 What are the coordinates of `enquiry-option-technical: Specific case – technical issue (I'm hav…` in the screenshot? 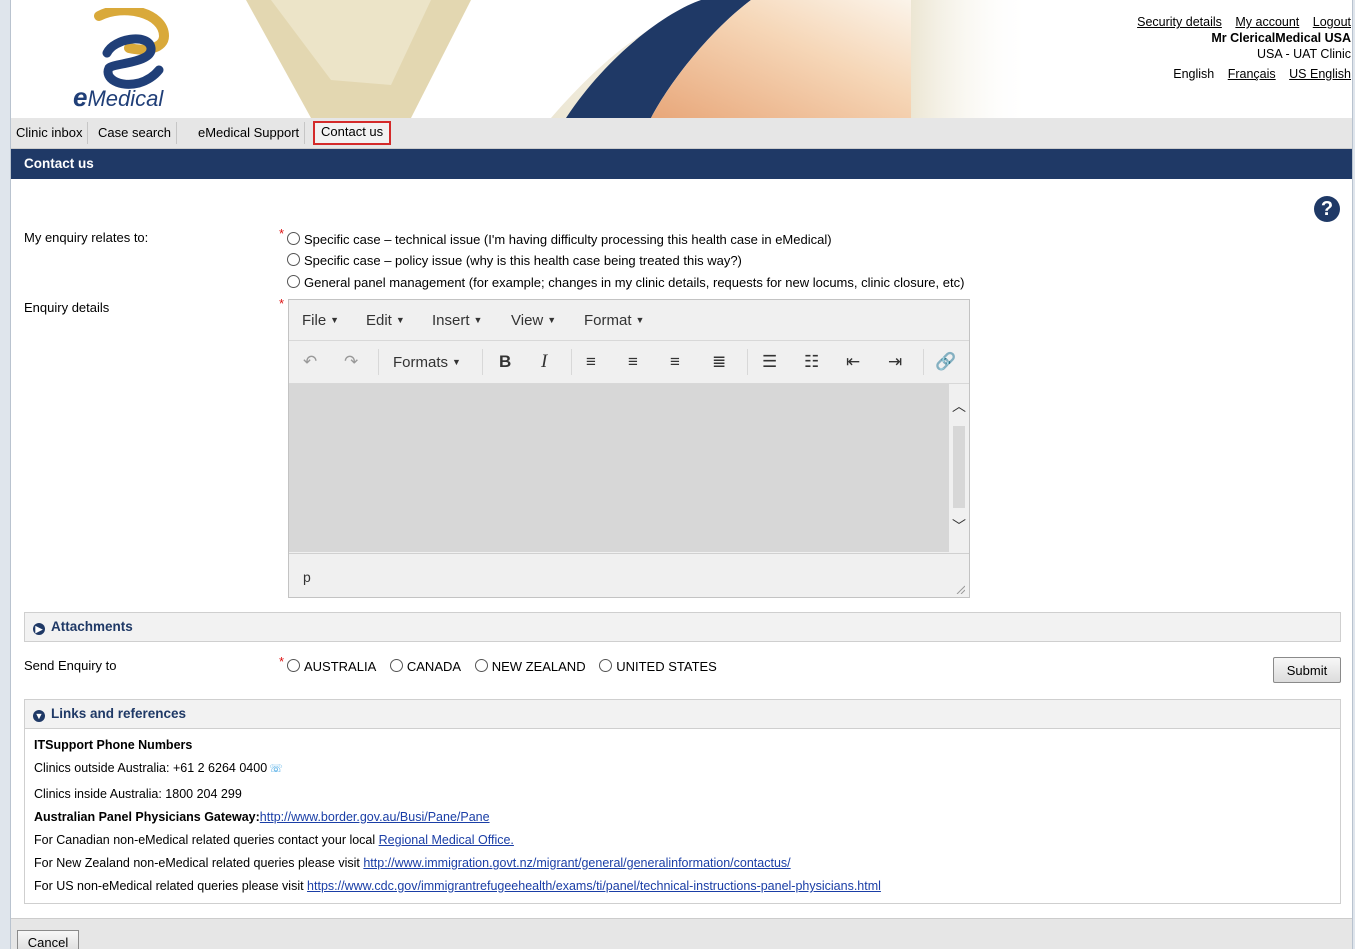 It's located at (559, 240).